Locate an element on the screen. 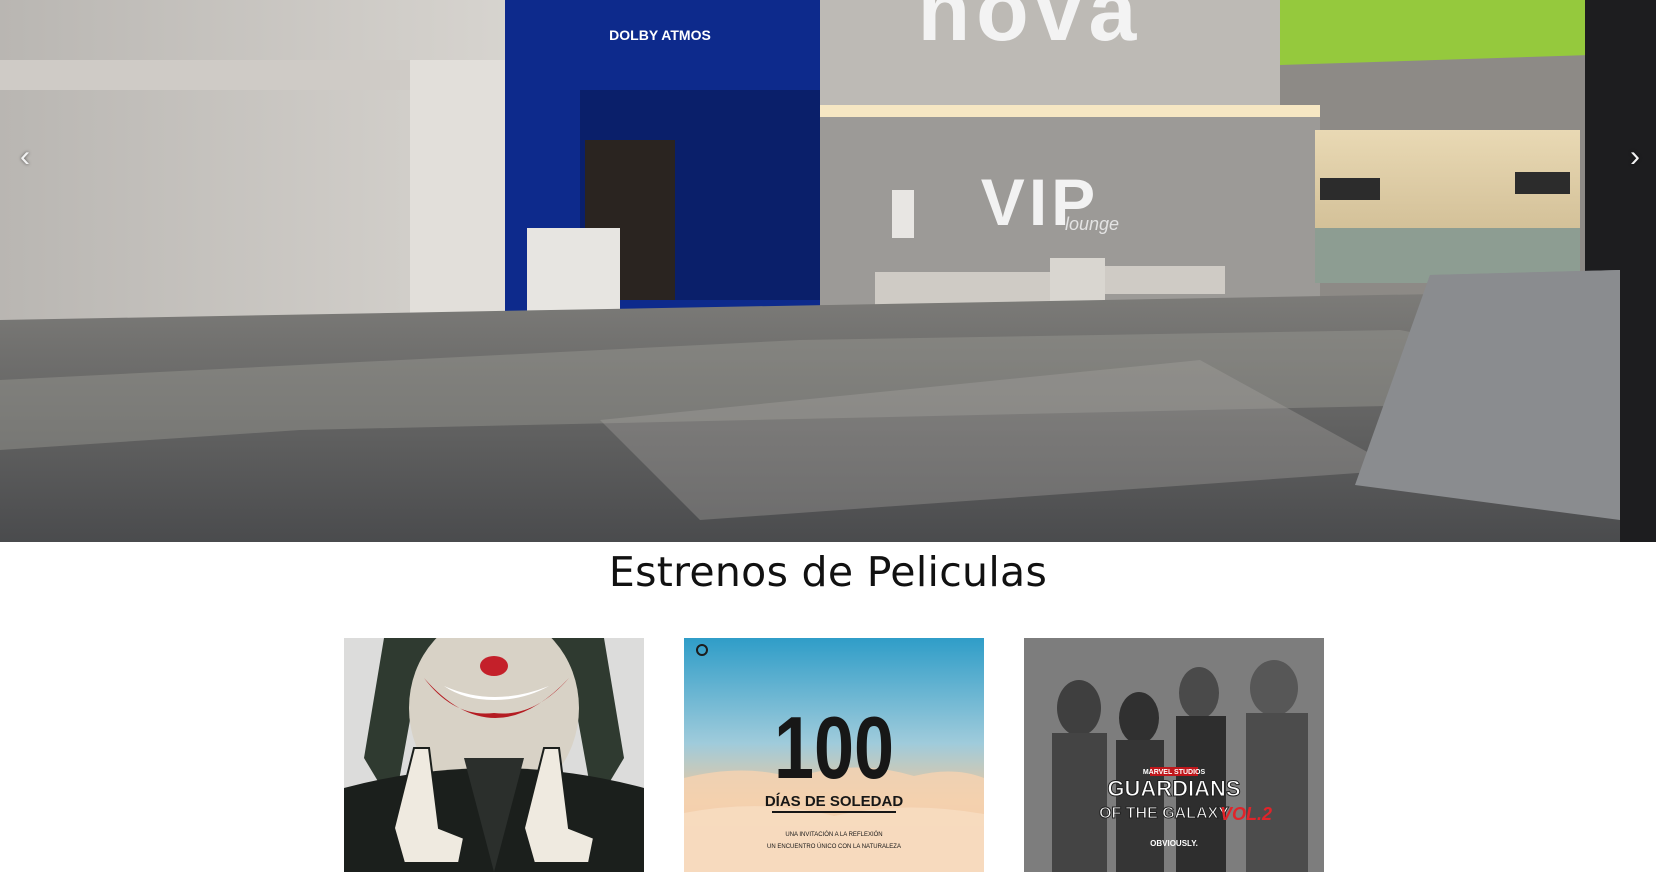  dolby-sign: DOLBY ATMOS is located at coordinates (660, 35).